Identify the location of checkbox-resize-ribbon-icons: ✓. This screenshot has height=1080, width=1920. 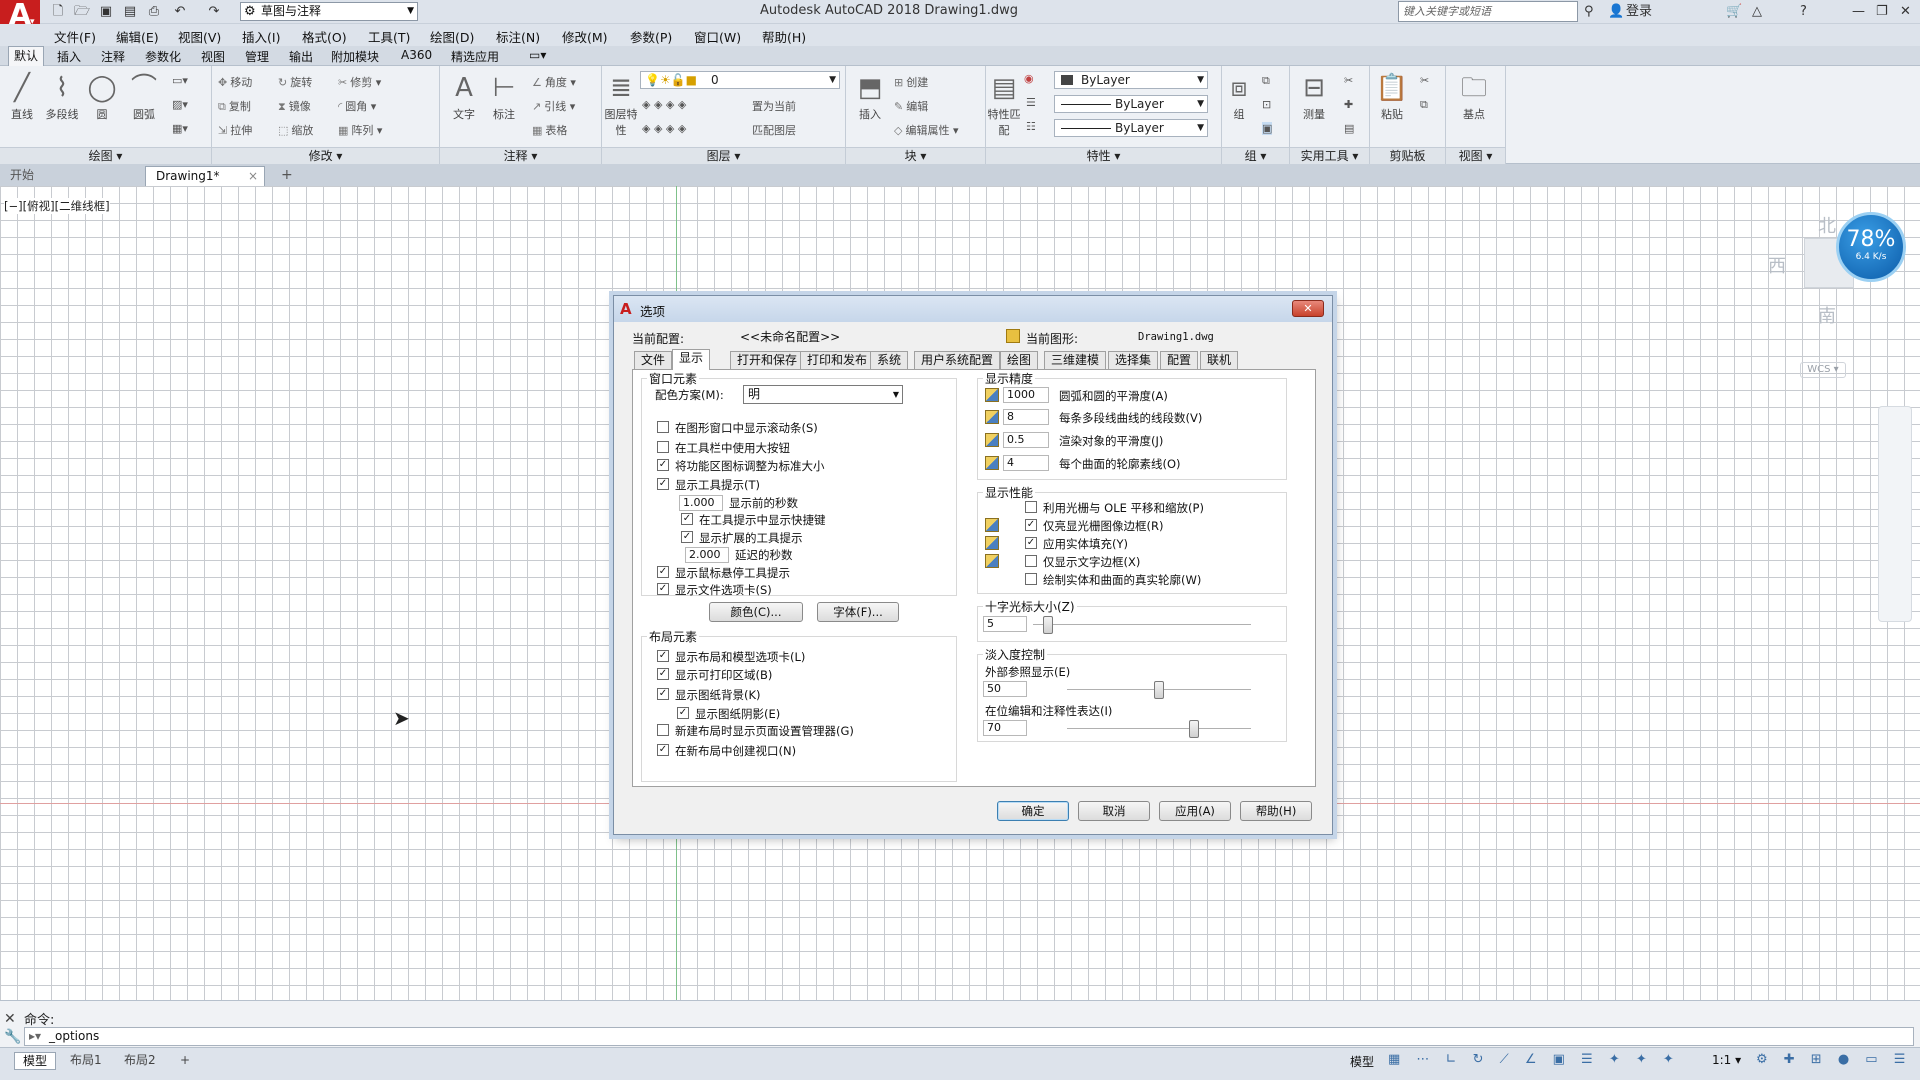
(663, 465).